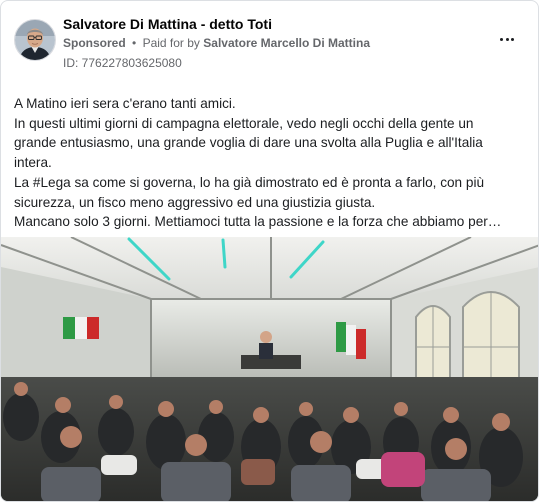 This screenshot has height=502, width=539. What do you see at coordinates (125, 103) in the screenshot?
I see `post-text-line: A Matino ieri sera c'erano tanti amici.` at bounding box center [125, 103].